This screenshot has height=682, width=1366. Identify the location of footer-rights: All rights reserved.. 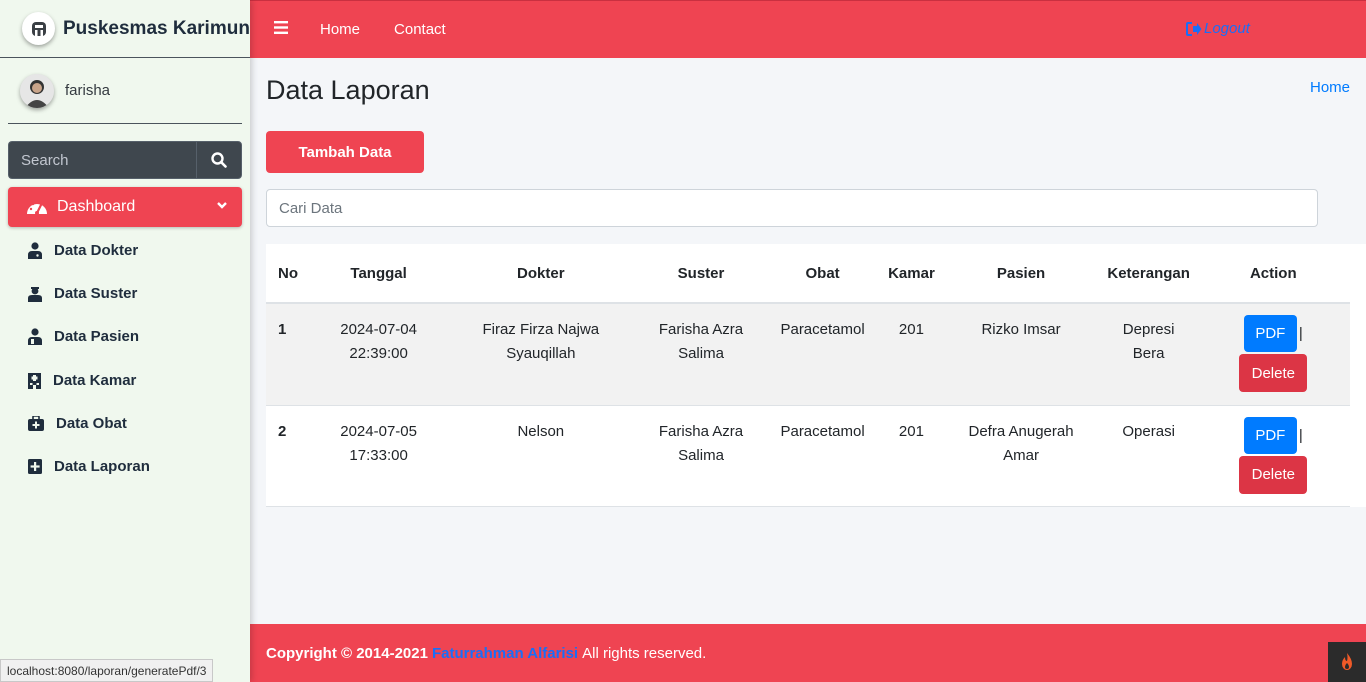
(644, 653).